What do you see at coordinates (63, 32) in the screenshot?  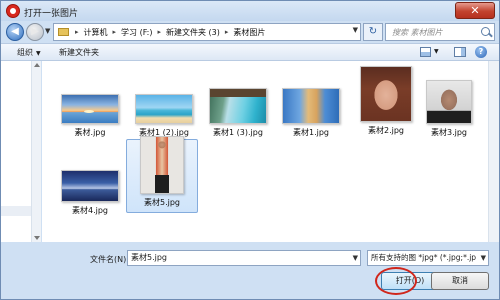 I see `folder-icon` at bounding box center [63, 32].